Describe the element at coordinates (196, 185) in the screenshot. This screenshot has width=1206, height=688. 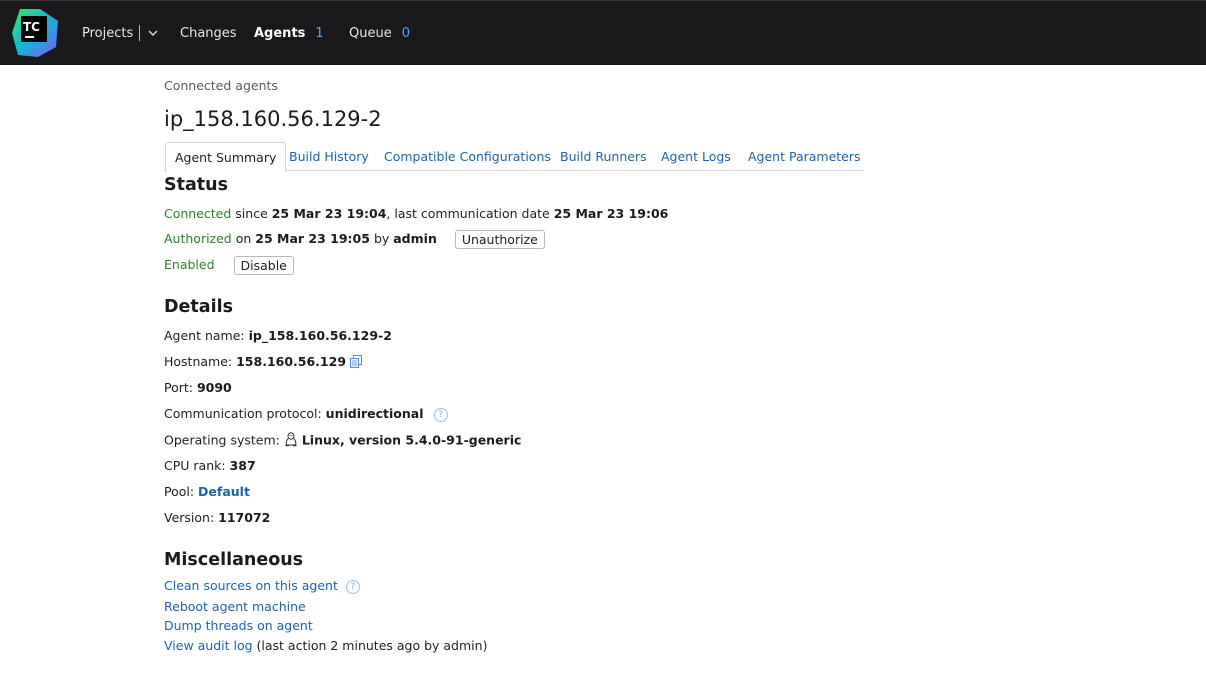
I see `status-heading: Status` at that location.